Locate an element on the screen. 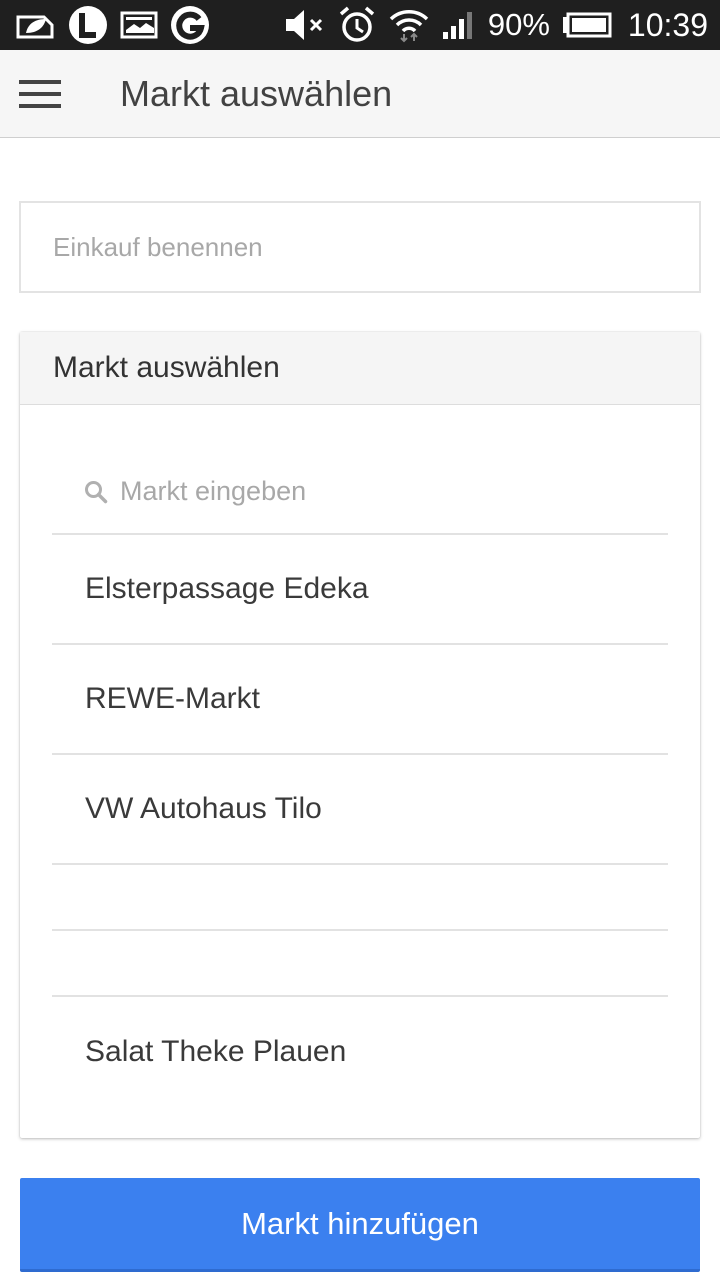 The height and width of the screenshot is (1280, 720). mute-icon is located at coordinates (305, 25).